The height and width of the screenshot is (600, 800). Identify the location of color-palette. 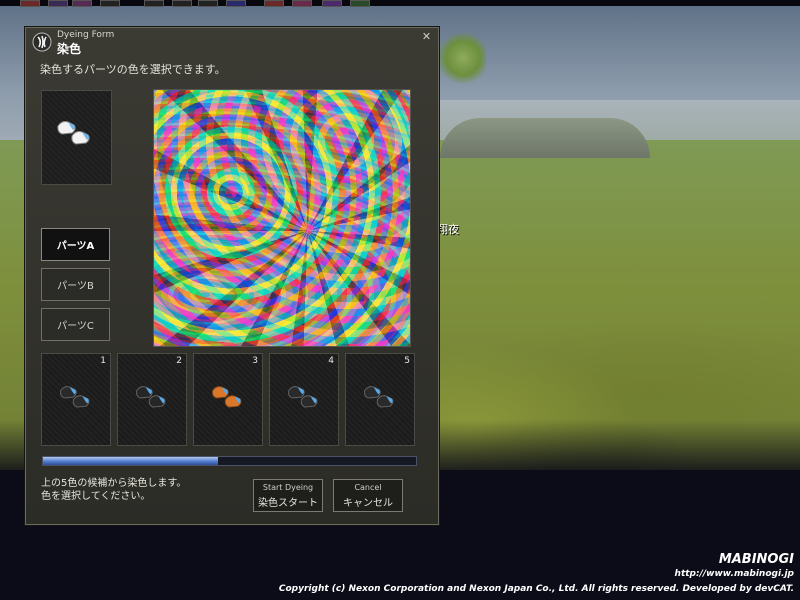
(282, 218).